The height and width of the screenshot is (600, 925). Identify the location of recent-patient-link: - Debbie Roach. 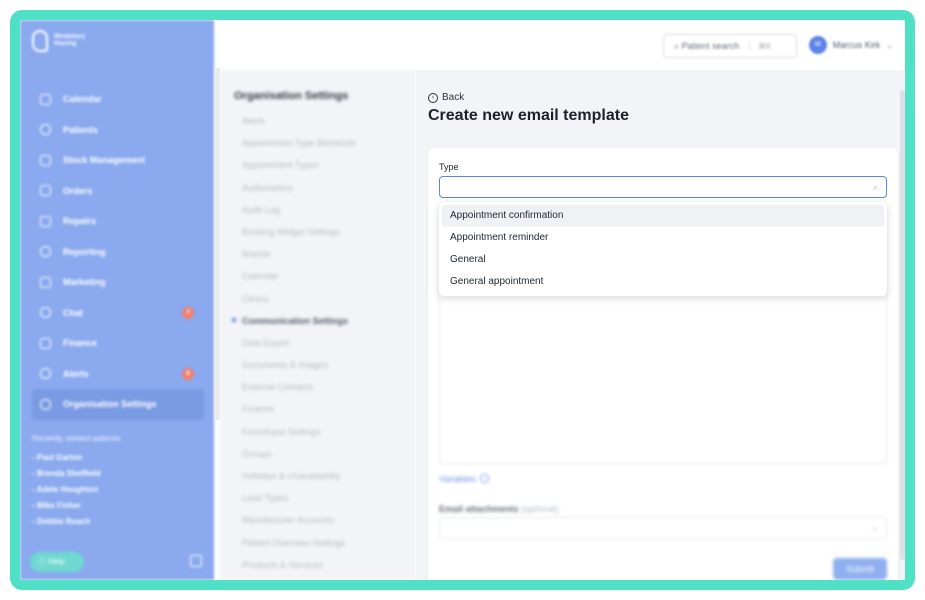
(66, 522).